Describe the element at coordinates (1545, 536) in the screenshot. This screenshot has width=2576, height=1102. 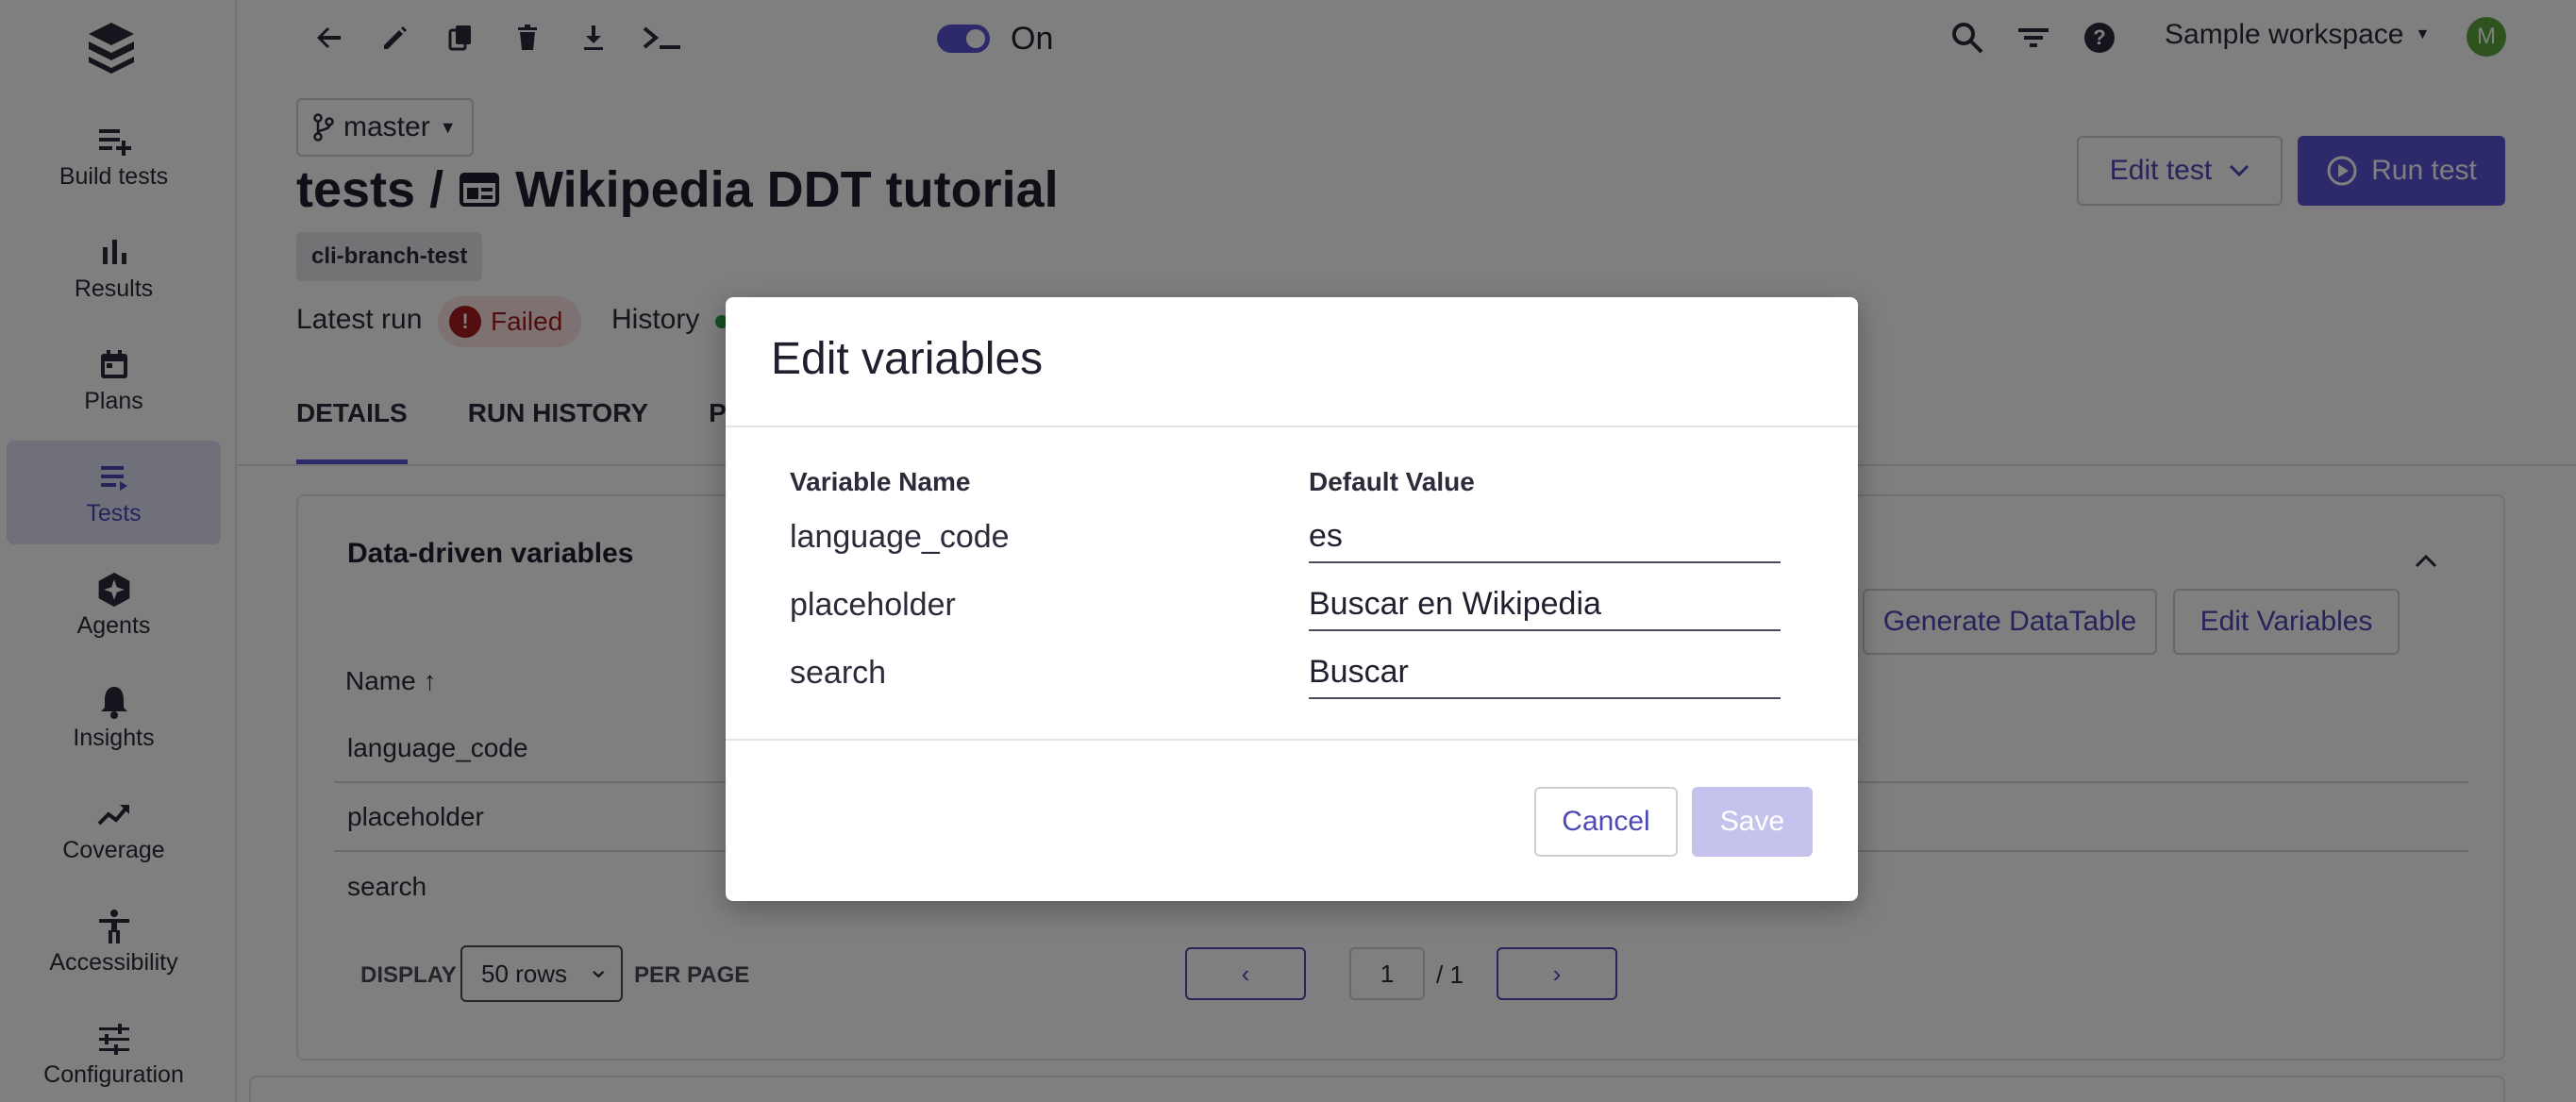
I see `default-value-input: es` at that location.